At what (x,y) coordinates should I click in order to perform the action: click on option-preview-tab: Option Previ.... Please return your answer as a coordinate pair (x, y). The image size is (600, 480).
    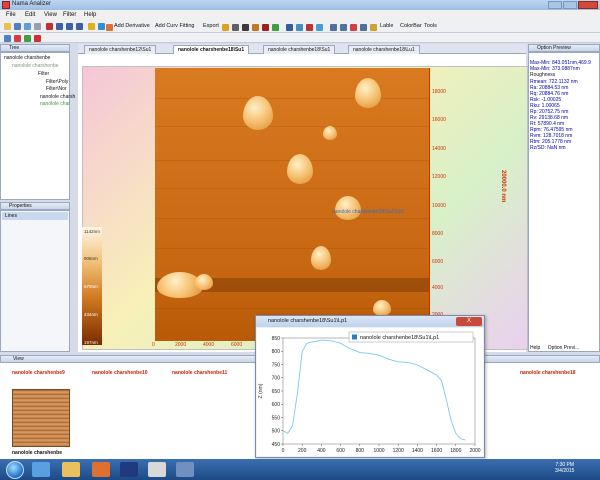
    Looking at the image, I should click on (564, 348).